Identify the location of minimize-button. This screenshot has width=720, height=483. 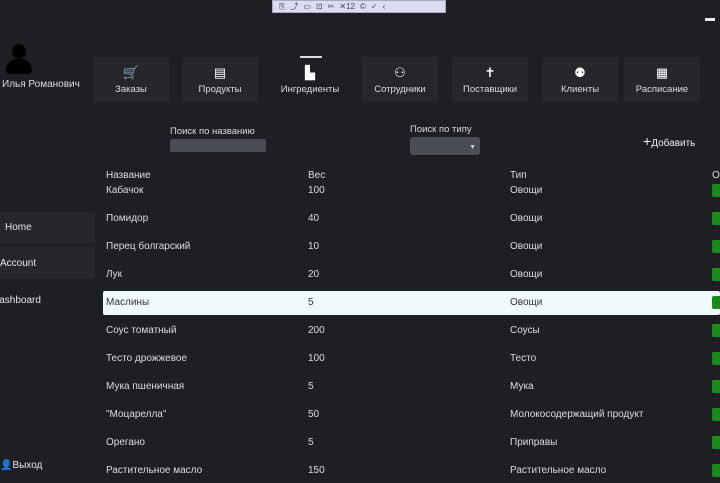
(710, 19).